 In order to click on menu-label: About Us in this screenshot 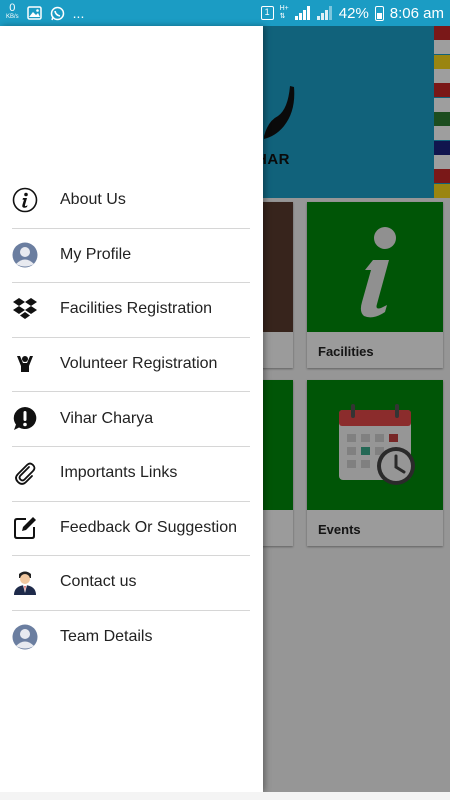, I will do `click(93, 200)`.